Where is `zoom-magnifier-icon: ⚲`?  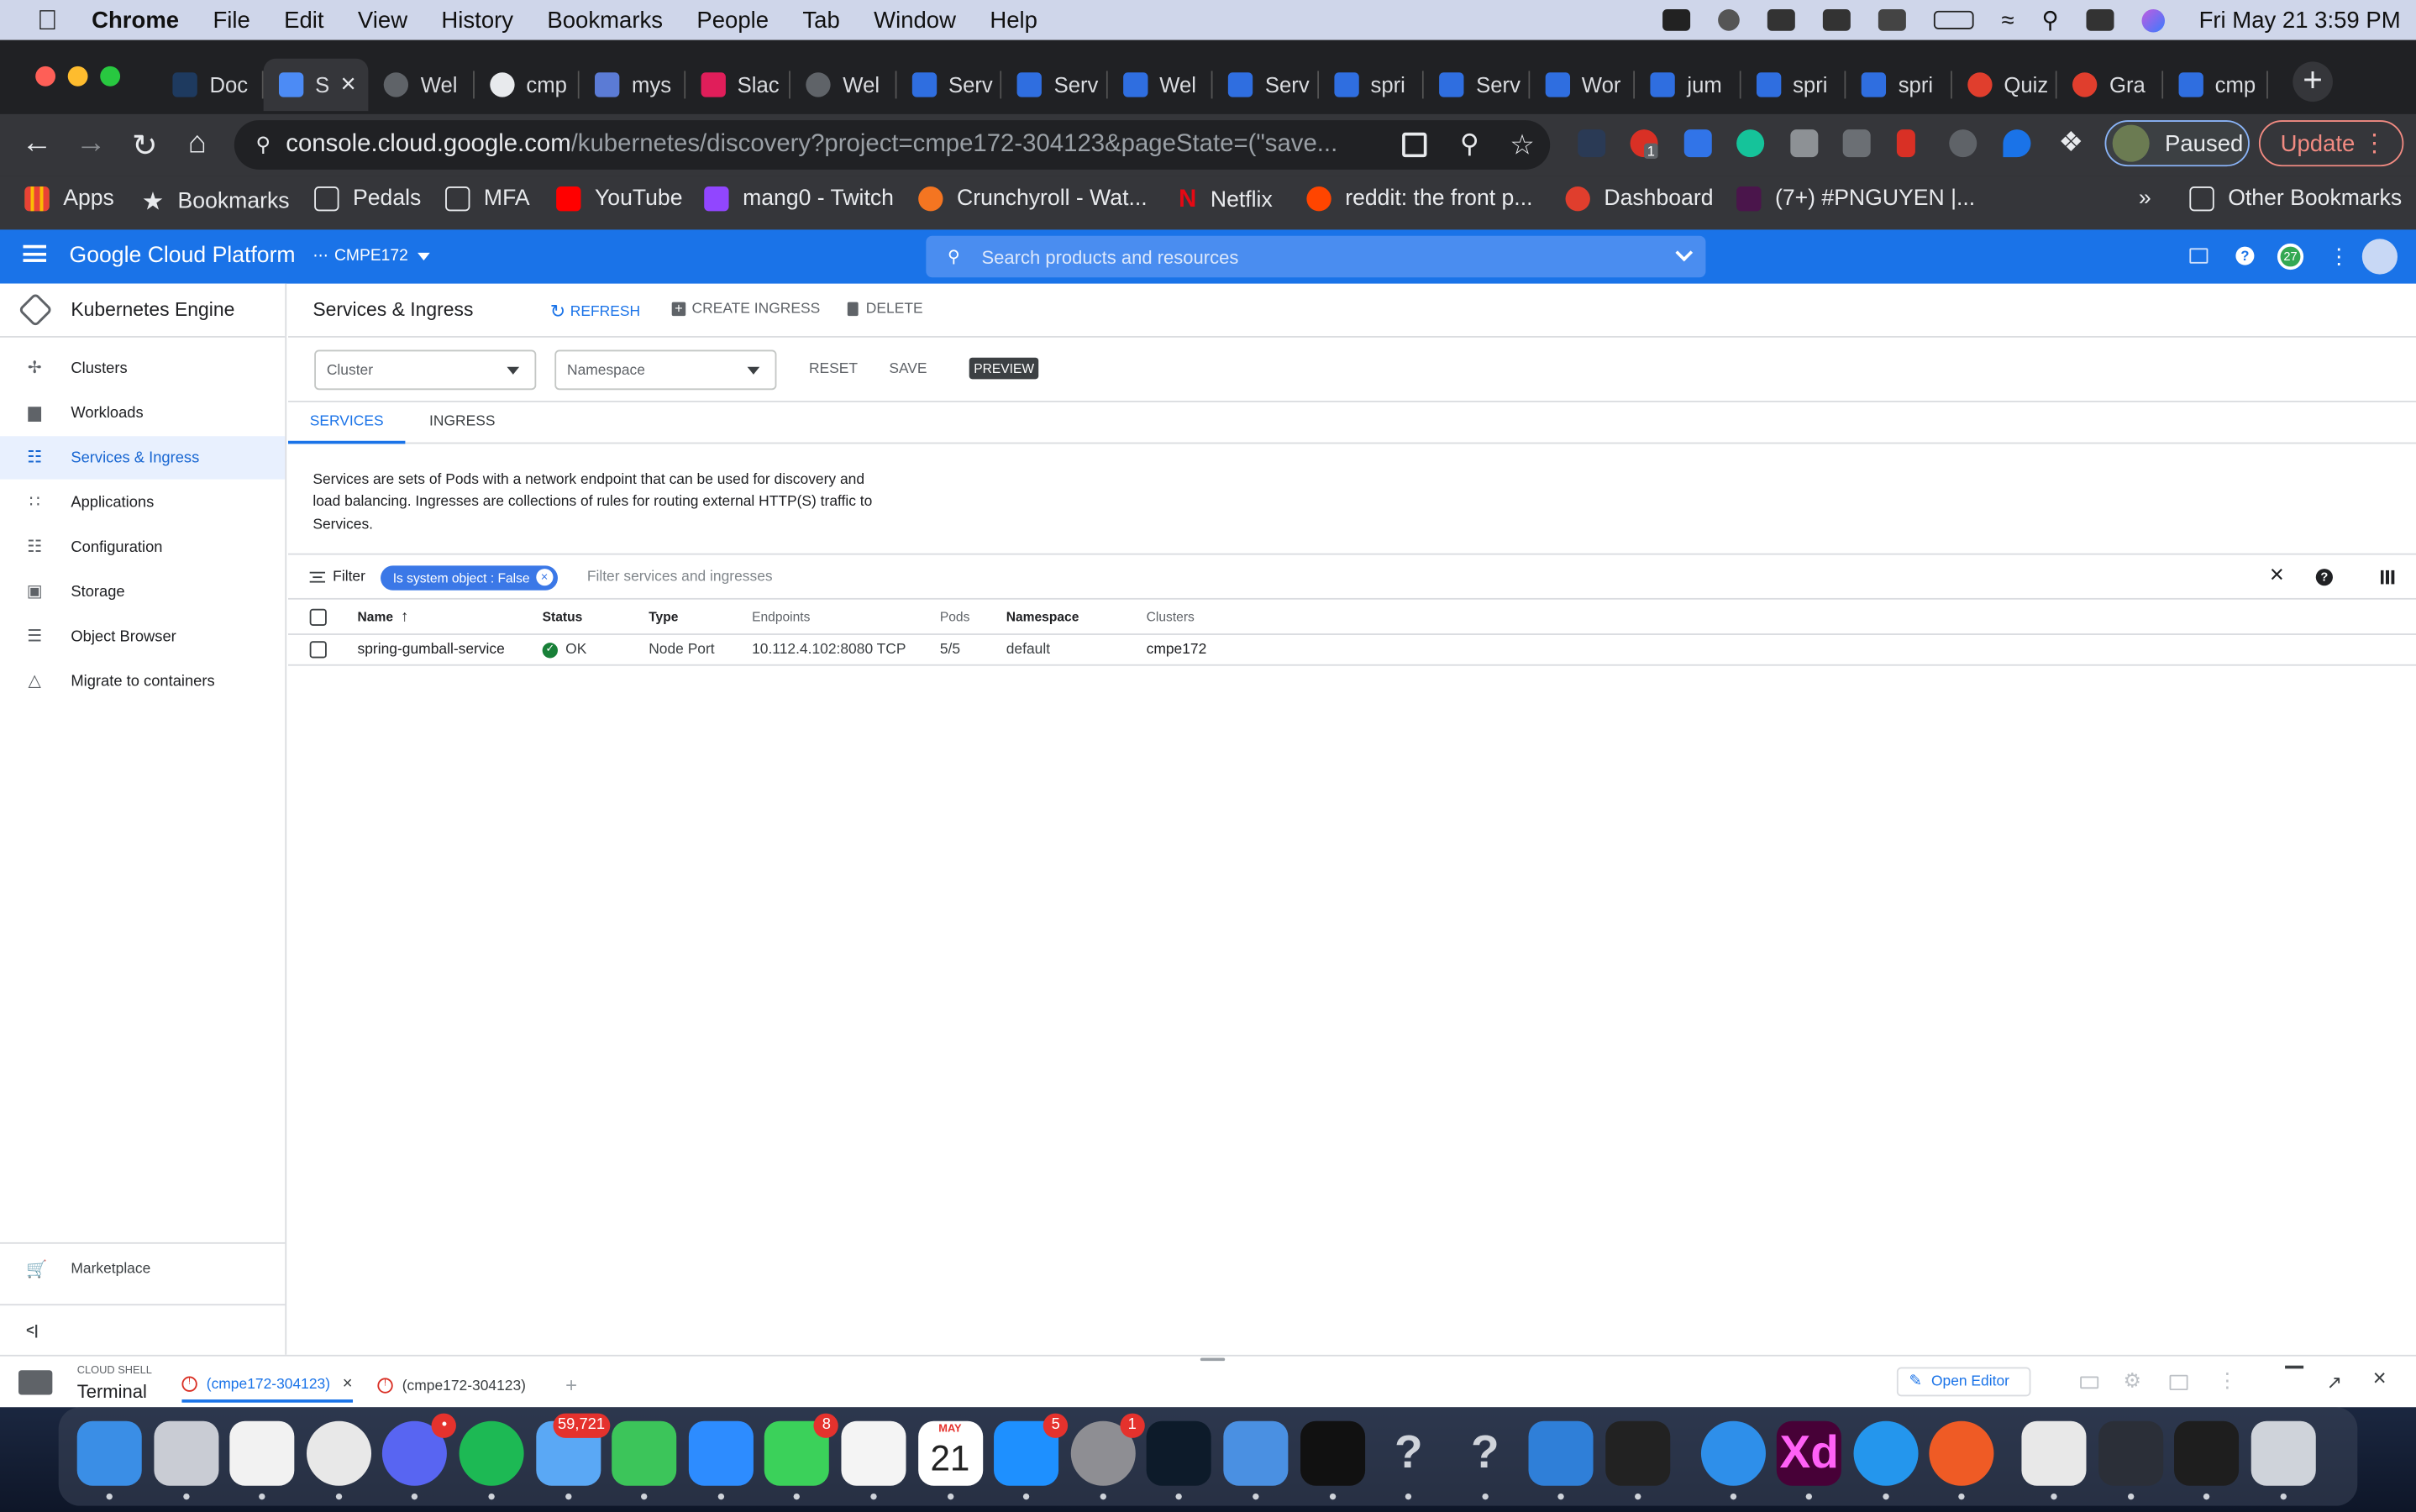 zoom-magnifier-icon: ⚲ is located at coordinates (1469, 144).